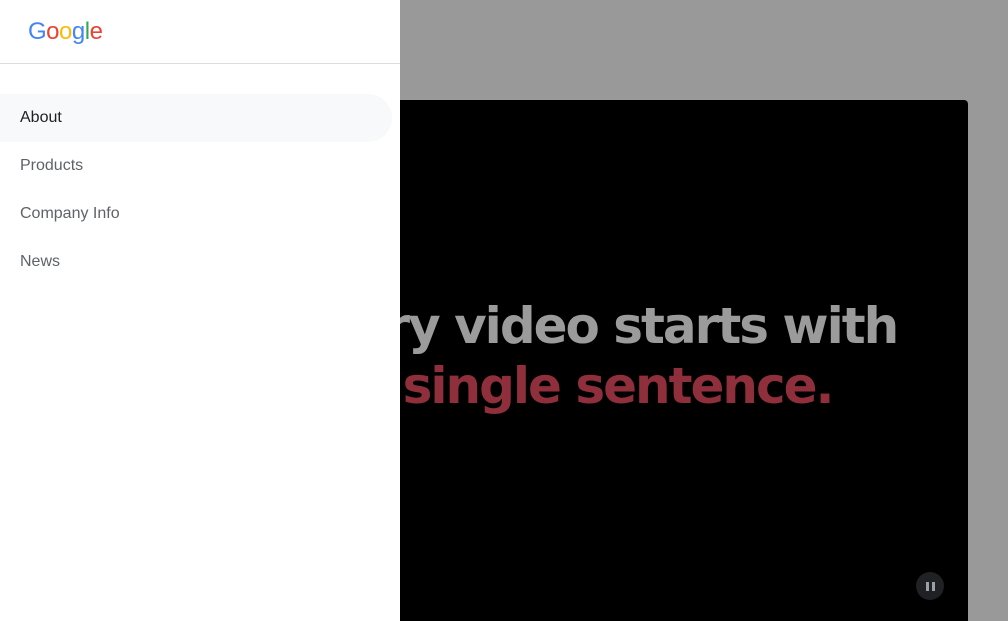 The height and width of the screenshot is (621, 1008). Describe the element at coordinates (196, 214) in the screenshot. I see `nav-item-company-info: Company Info` at that location.